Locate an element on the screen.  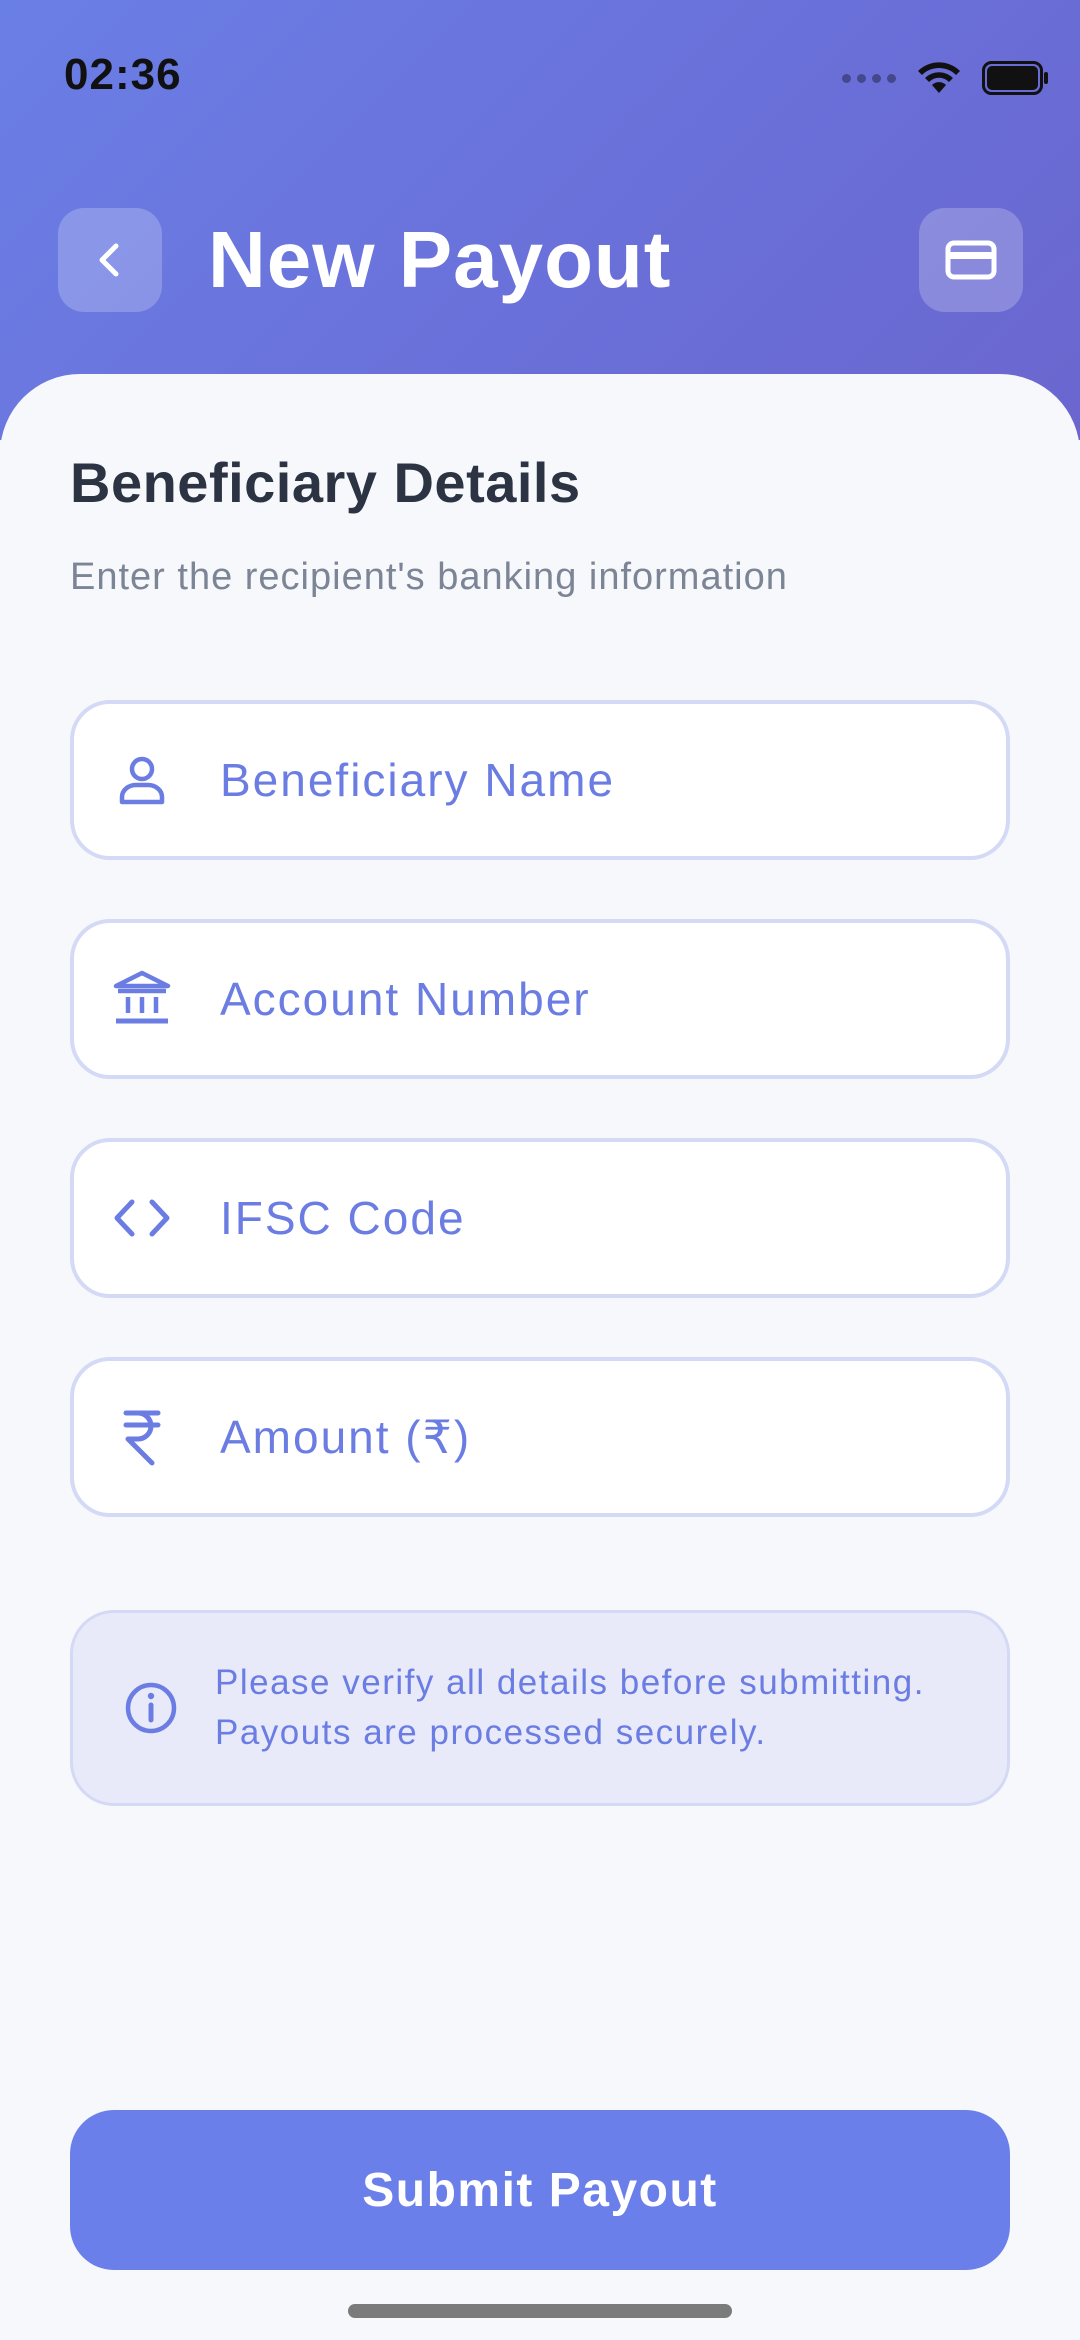
card-button is located at coordinates (971, 260).